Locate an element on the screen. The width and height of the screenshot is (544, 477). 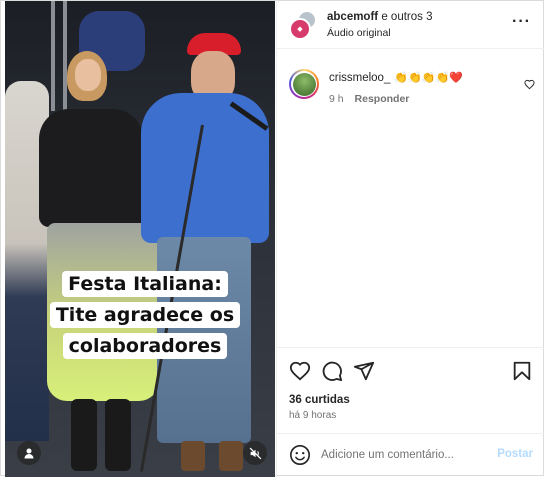
tagged-users-button is located at coordinates (29, 453).